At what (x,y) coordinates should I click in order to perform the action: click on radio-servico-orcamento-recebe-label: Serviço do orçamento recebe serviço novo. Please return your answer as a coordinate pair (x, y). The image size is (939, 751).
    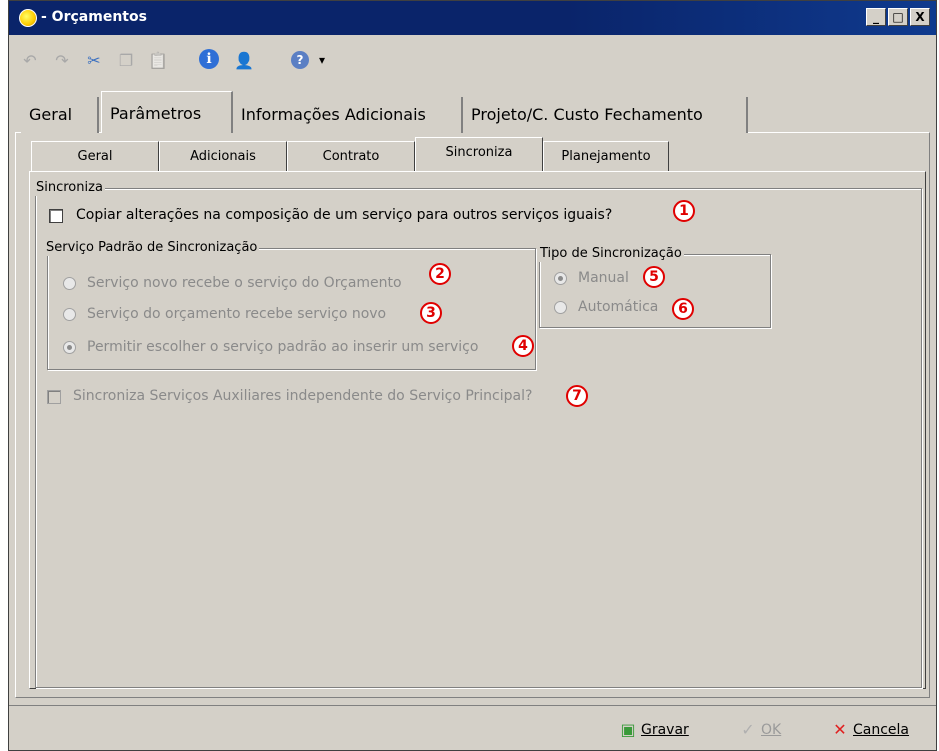
    Looking at the image, I should click on (237, 314).